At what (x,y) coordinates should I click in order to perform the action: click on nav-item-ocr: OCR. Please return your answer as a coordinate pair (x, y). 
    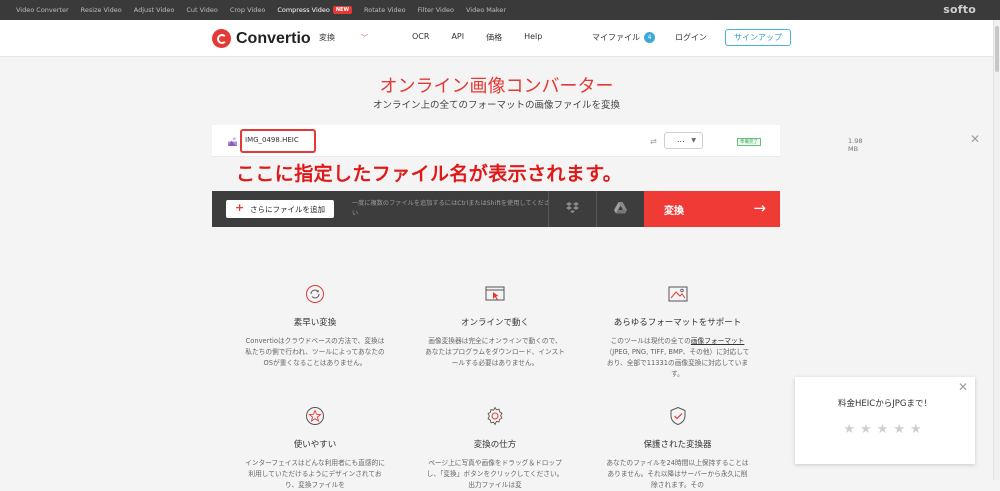
    Looking at the image, I should click on (420, 37).